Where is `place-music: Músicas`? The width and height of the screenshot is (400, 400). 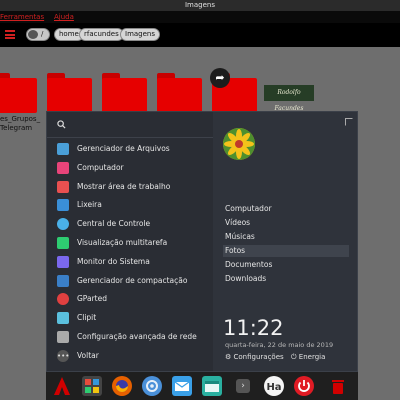
place-music: Músicas is located at coordinates (286, 237).